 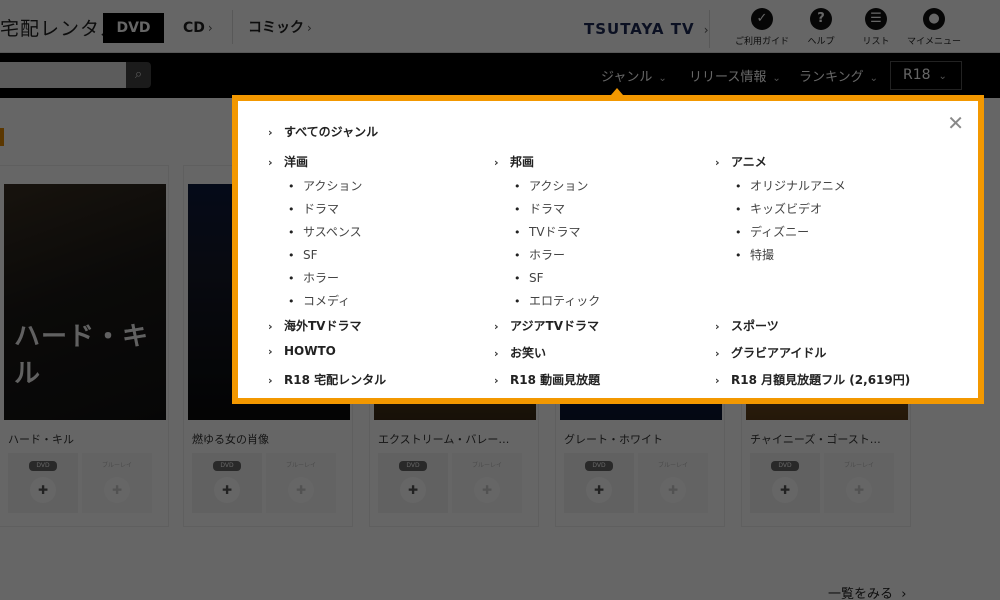 I want to click on genre-link-label: スポーツ, so click(x=755, y=326).